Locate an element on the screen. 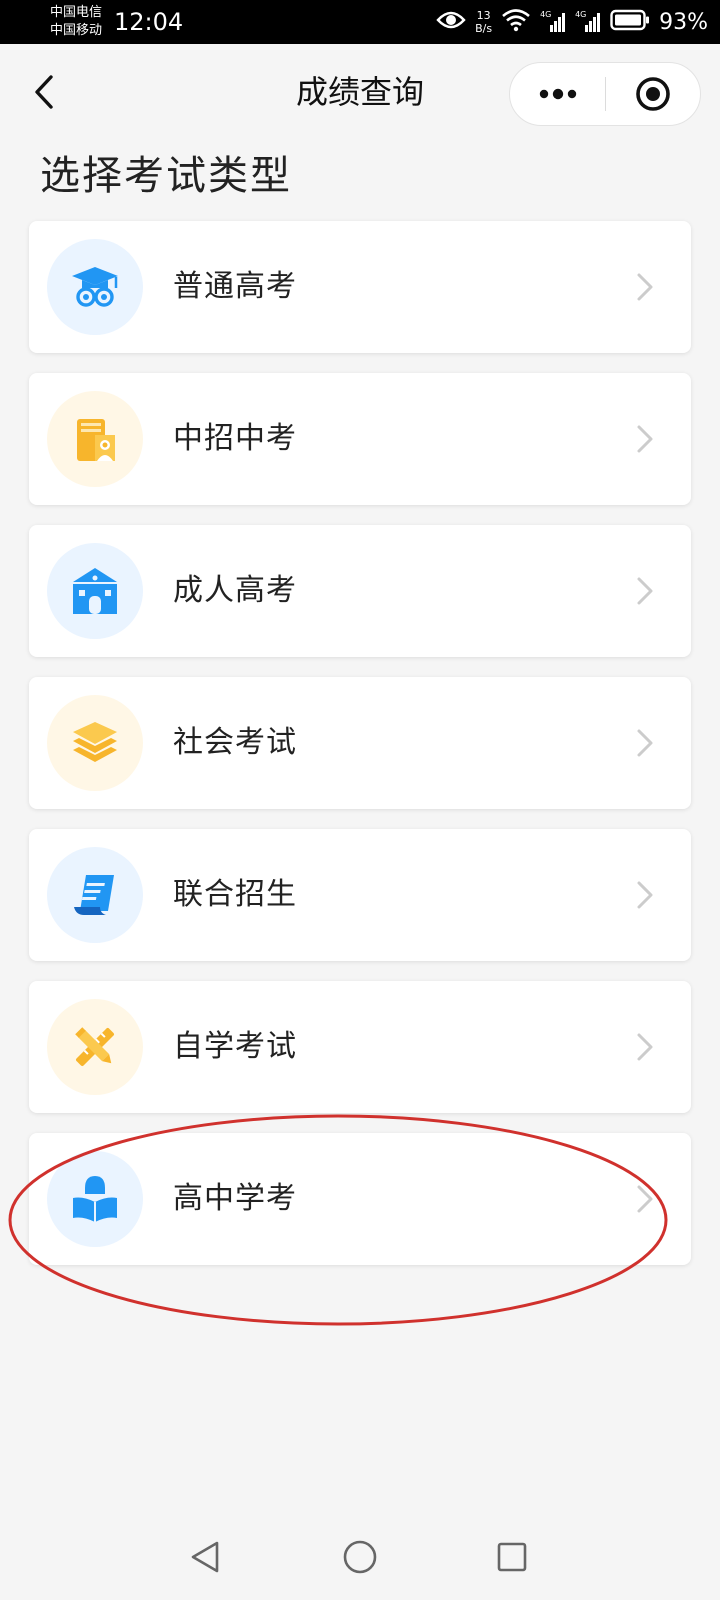  exam-type-label: 社会考试 is located at coordinates (235, 742).